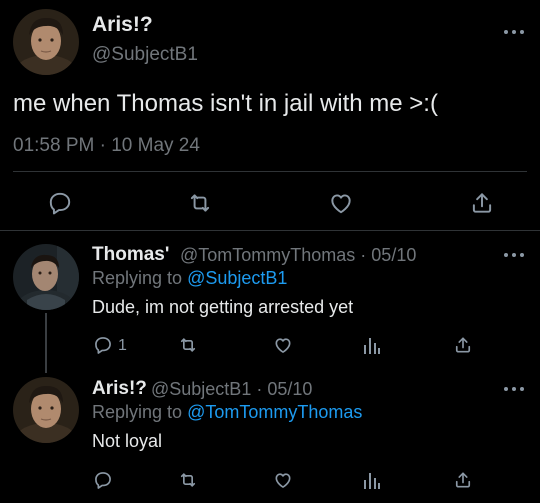 Image resolution: width=540 pixels, height=503 pixels. Describe the element at coordinates (274, 412) in the screenshot. I see `replying-to-link: @TomTommyThomas` at that location.